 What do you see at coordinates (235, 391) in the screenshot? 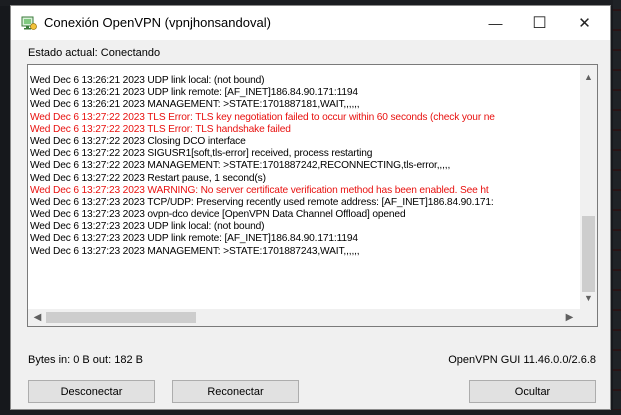
I see `reconnect-button: Reconectar` at bounding box center [235, 391].